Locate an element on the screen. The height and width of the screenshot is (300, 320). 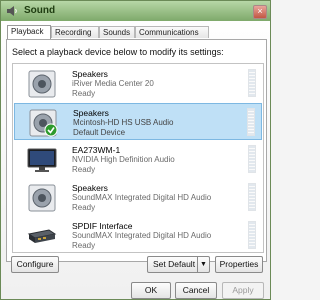
tab-sounds: Sounds is located at coordinates (117, 32).